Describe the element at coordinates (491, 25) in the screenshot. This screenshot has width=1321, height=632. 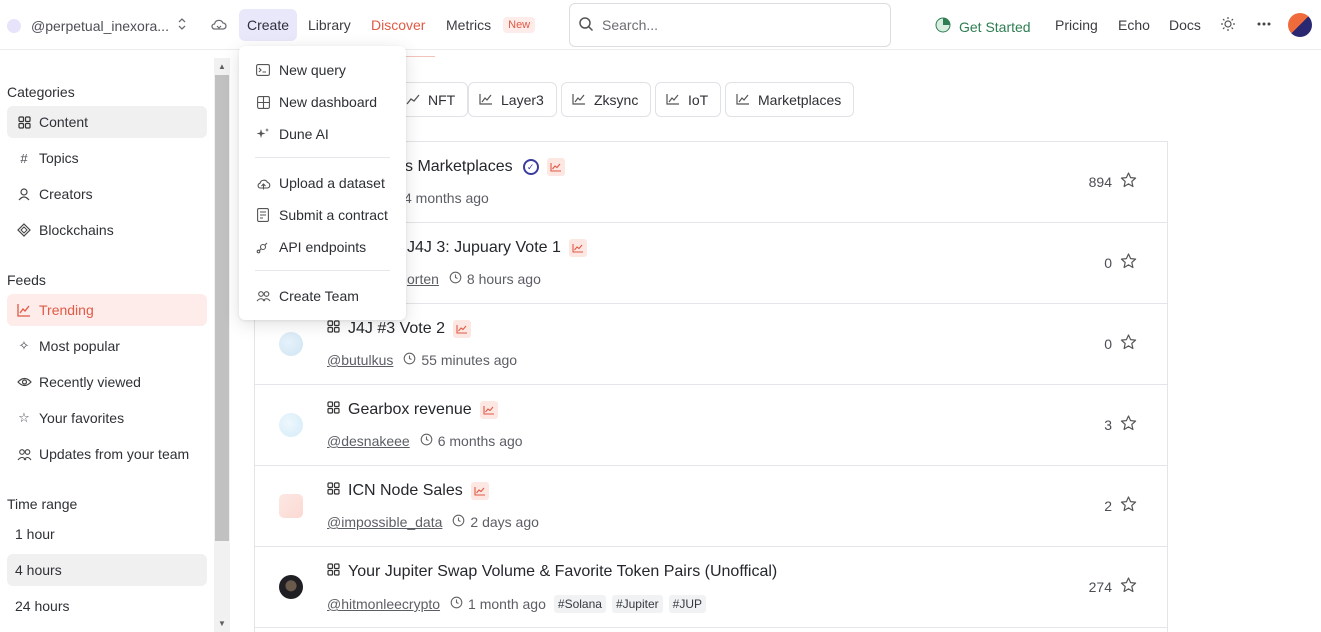
I see `nav-metrics: Metrics New` at that location.